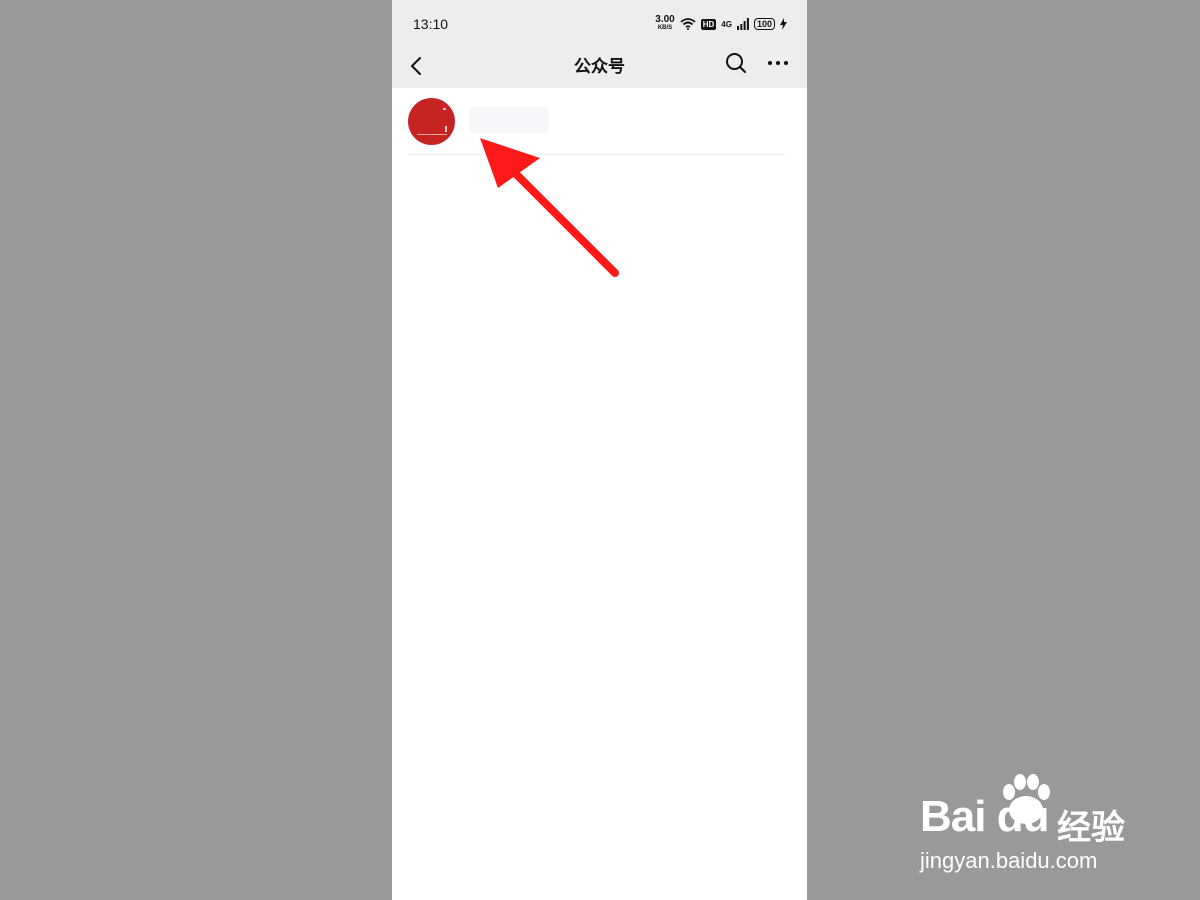 This screenshot has width=1200, height=900. Describe the element at coordinates (742, 24) in the screenshot. I see `signal-icon` at that location.